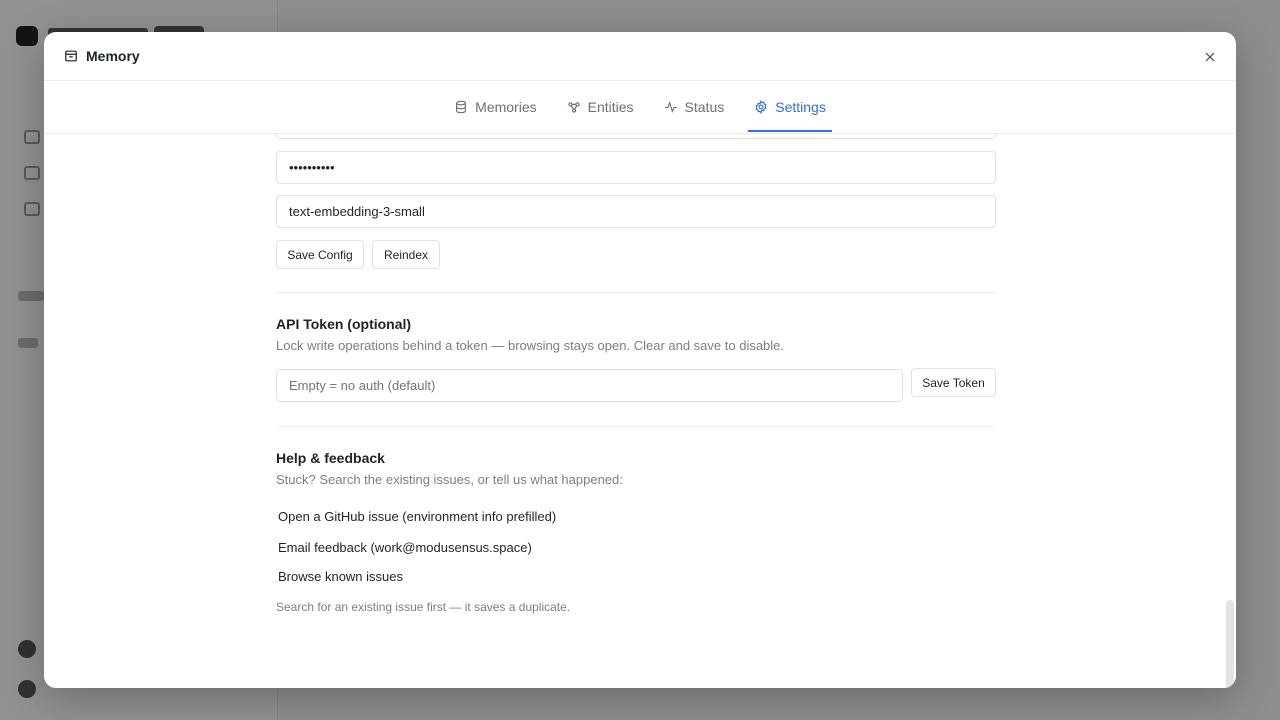 This screenshot has width=1280, height=720. Describe the element at coordinates (636, 211) in the screenshot. I see `embedding-model-field: text-embedding-3-small` at that location.